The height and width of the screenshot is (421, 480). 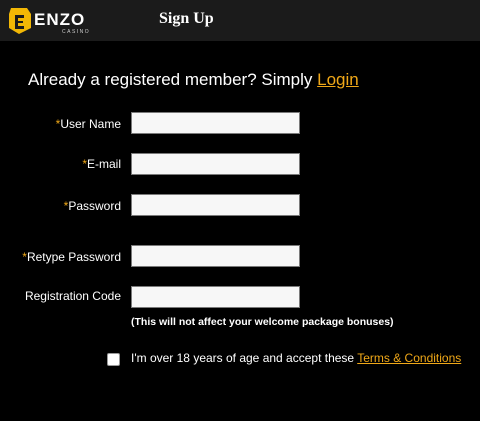 I want to click on username-label-text: User Name, so click(x=90, y=124).